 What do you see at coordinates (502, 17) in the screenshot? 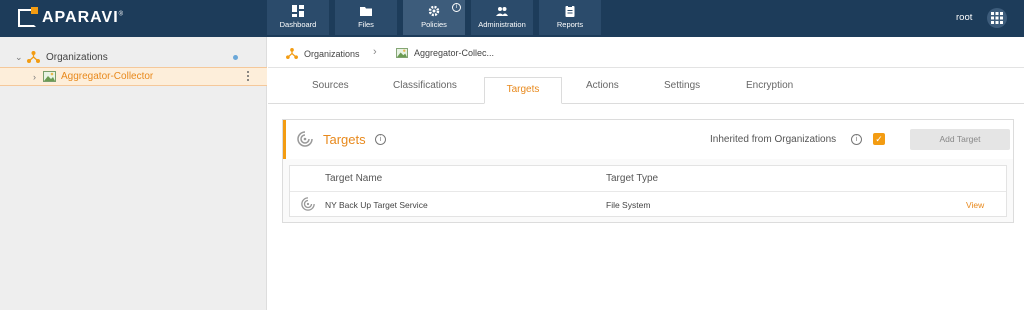
I see `nav-administration: Administration` at bounding box center [502, 17].